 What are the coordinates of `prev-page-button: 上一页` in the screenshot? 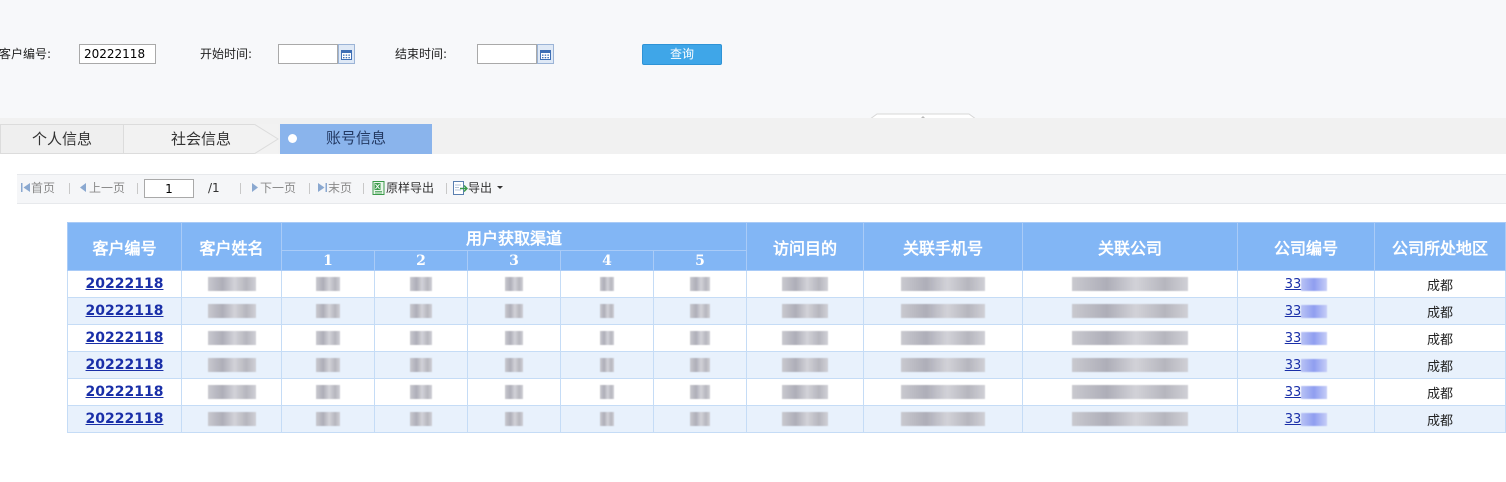 It's located at (101, 188).